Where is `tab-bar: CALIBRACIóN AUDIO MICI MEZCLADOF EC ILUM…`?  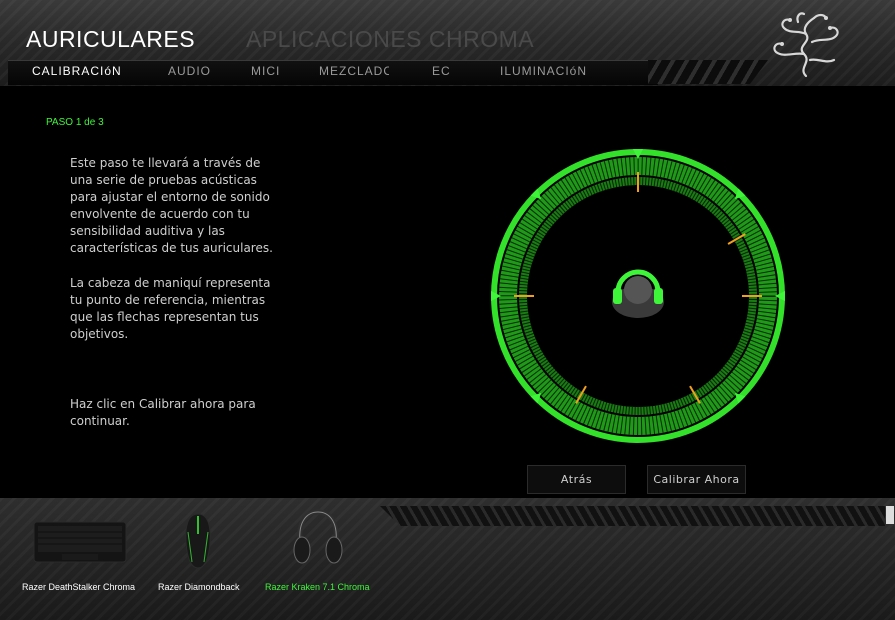 tab-bar: CALIBRACIóN AUDIO MICI MEZCLADOF EC ILUM… is located at coordinates (447, 73).